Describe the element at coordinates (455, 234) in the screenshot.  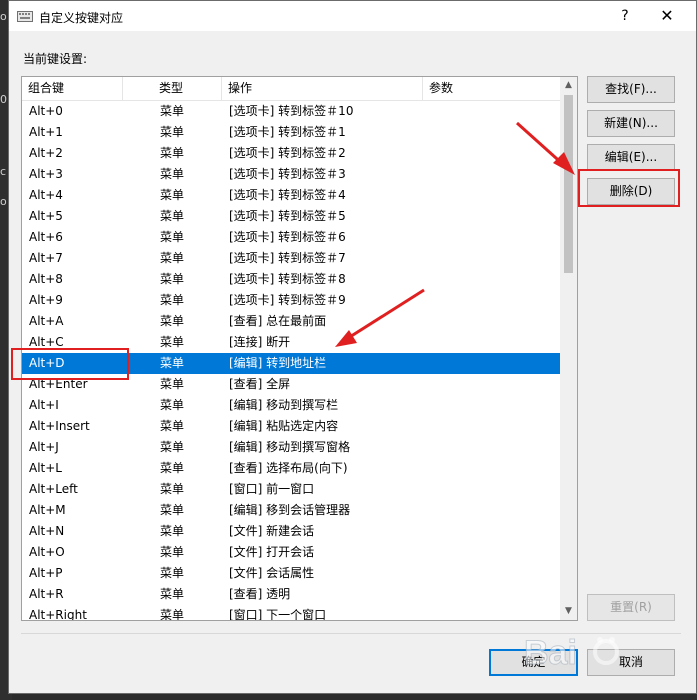
I see `annotation-arrows` at that location.